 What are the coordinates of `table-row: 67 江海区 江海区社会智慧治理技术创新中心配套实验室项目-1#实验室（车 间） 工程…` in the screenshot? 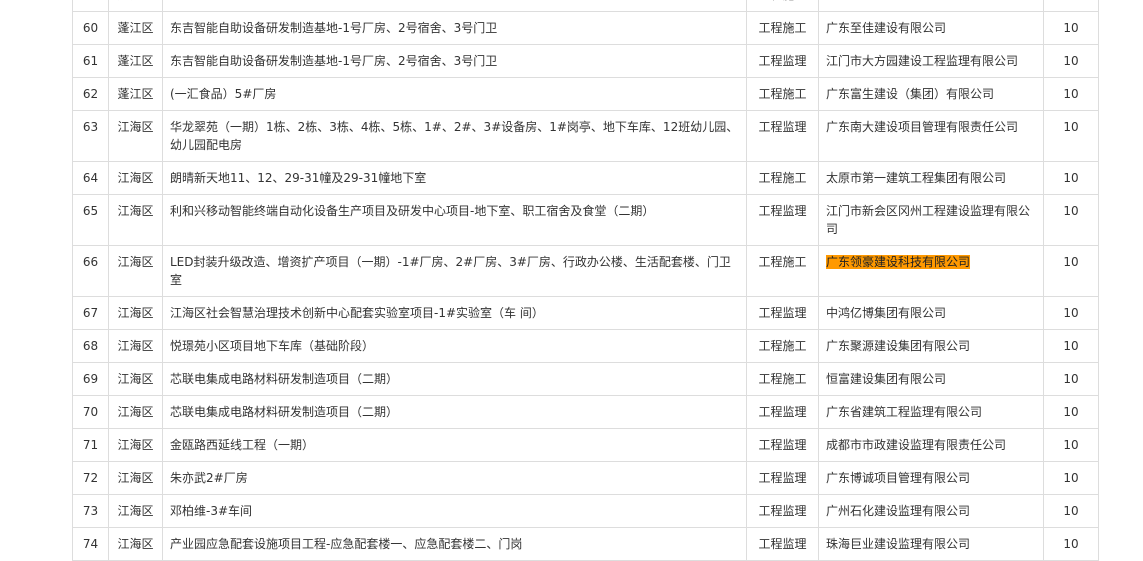 It's located at (585, 313).